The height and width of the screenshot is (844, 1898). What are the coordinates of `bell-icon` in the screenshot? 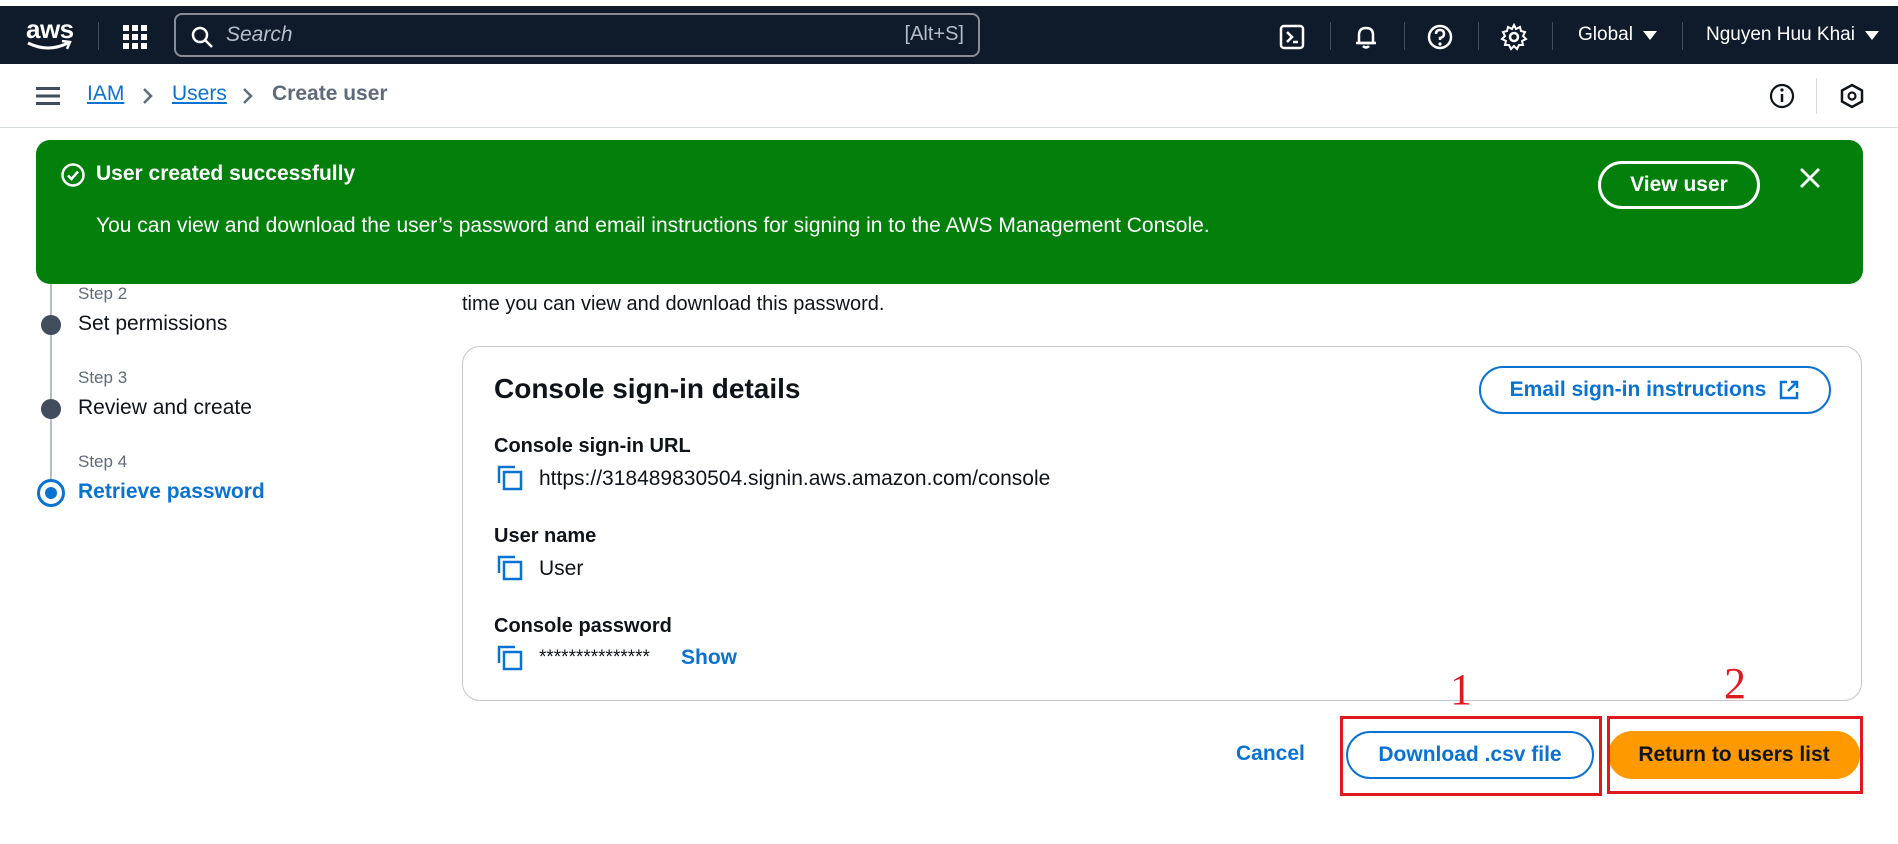 It's located at (1366, 37).